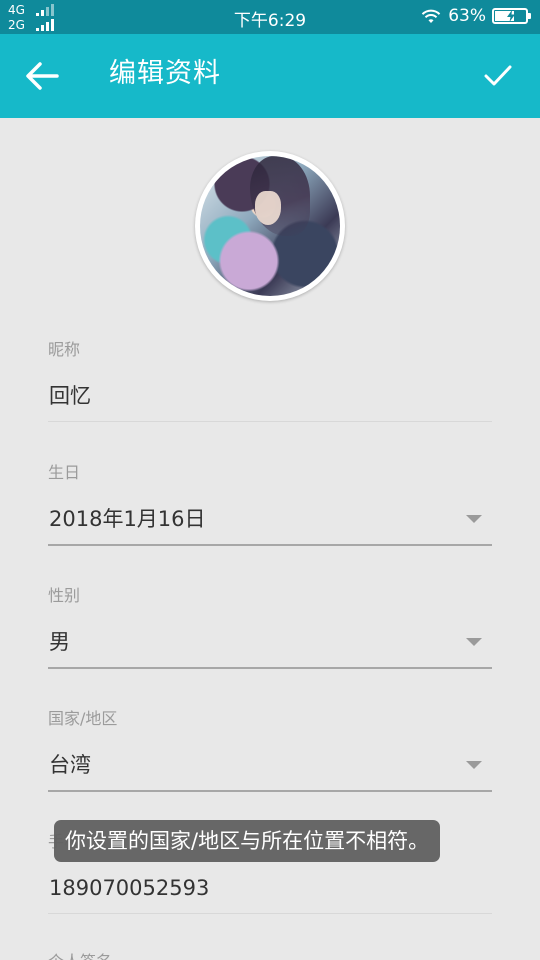 This screenshot has width=540, height=960. I want to click on battery-charging-icon, so click(511, 16).